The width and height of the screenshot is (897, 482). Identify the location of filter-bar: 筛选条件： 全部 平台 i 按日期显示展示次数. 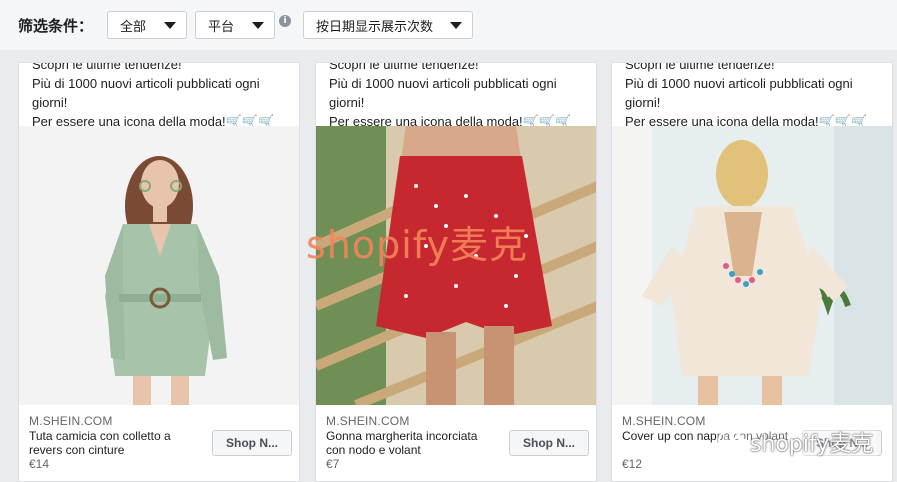
(448, 25).